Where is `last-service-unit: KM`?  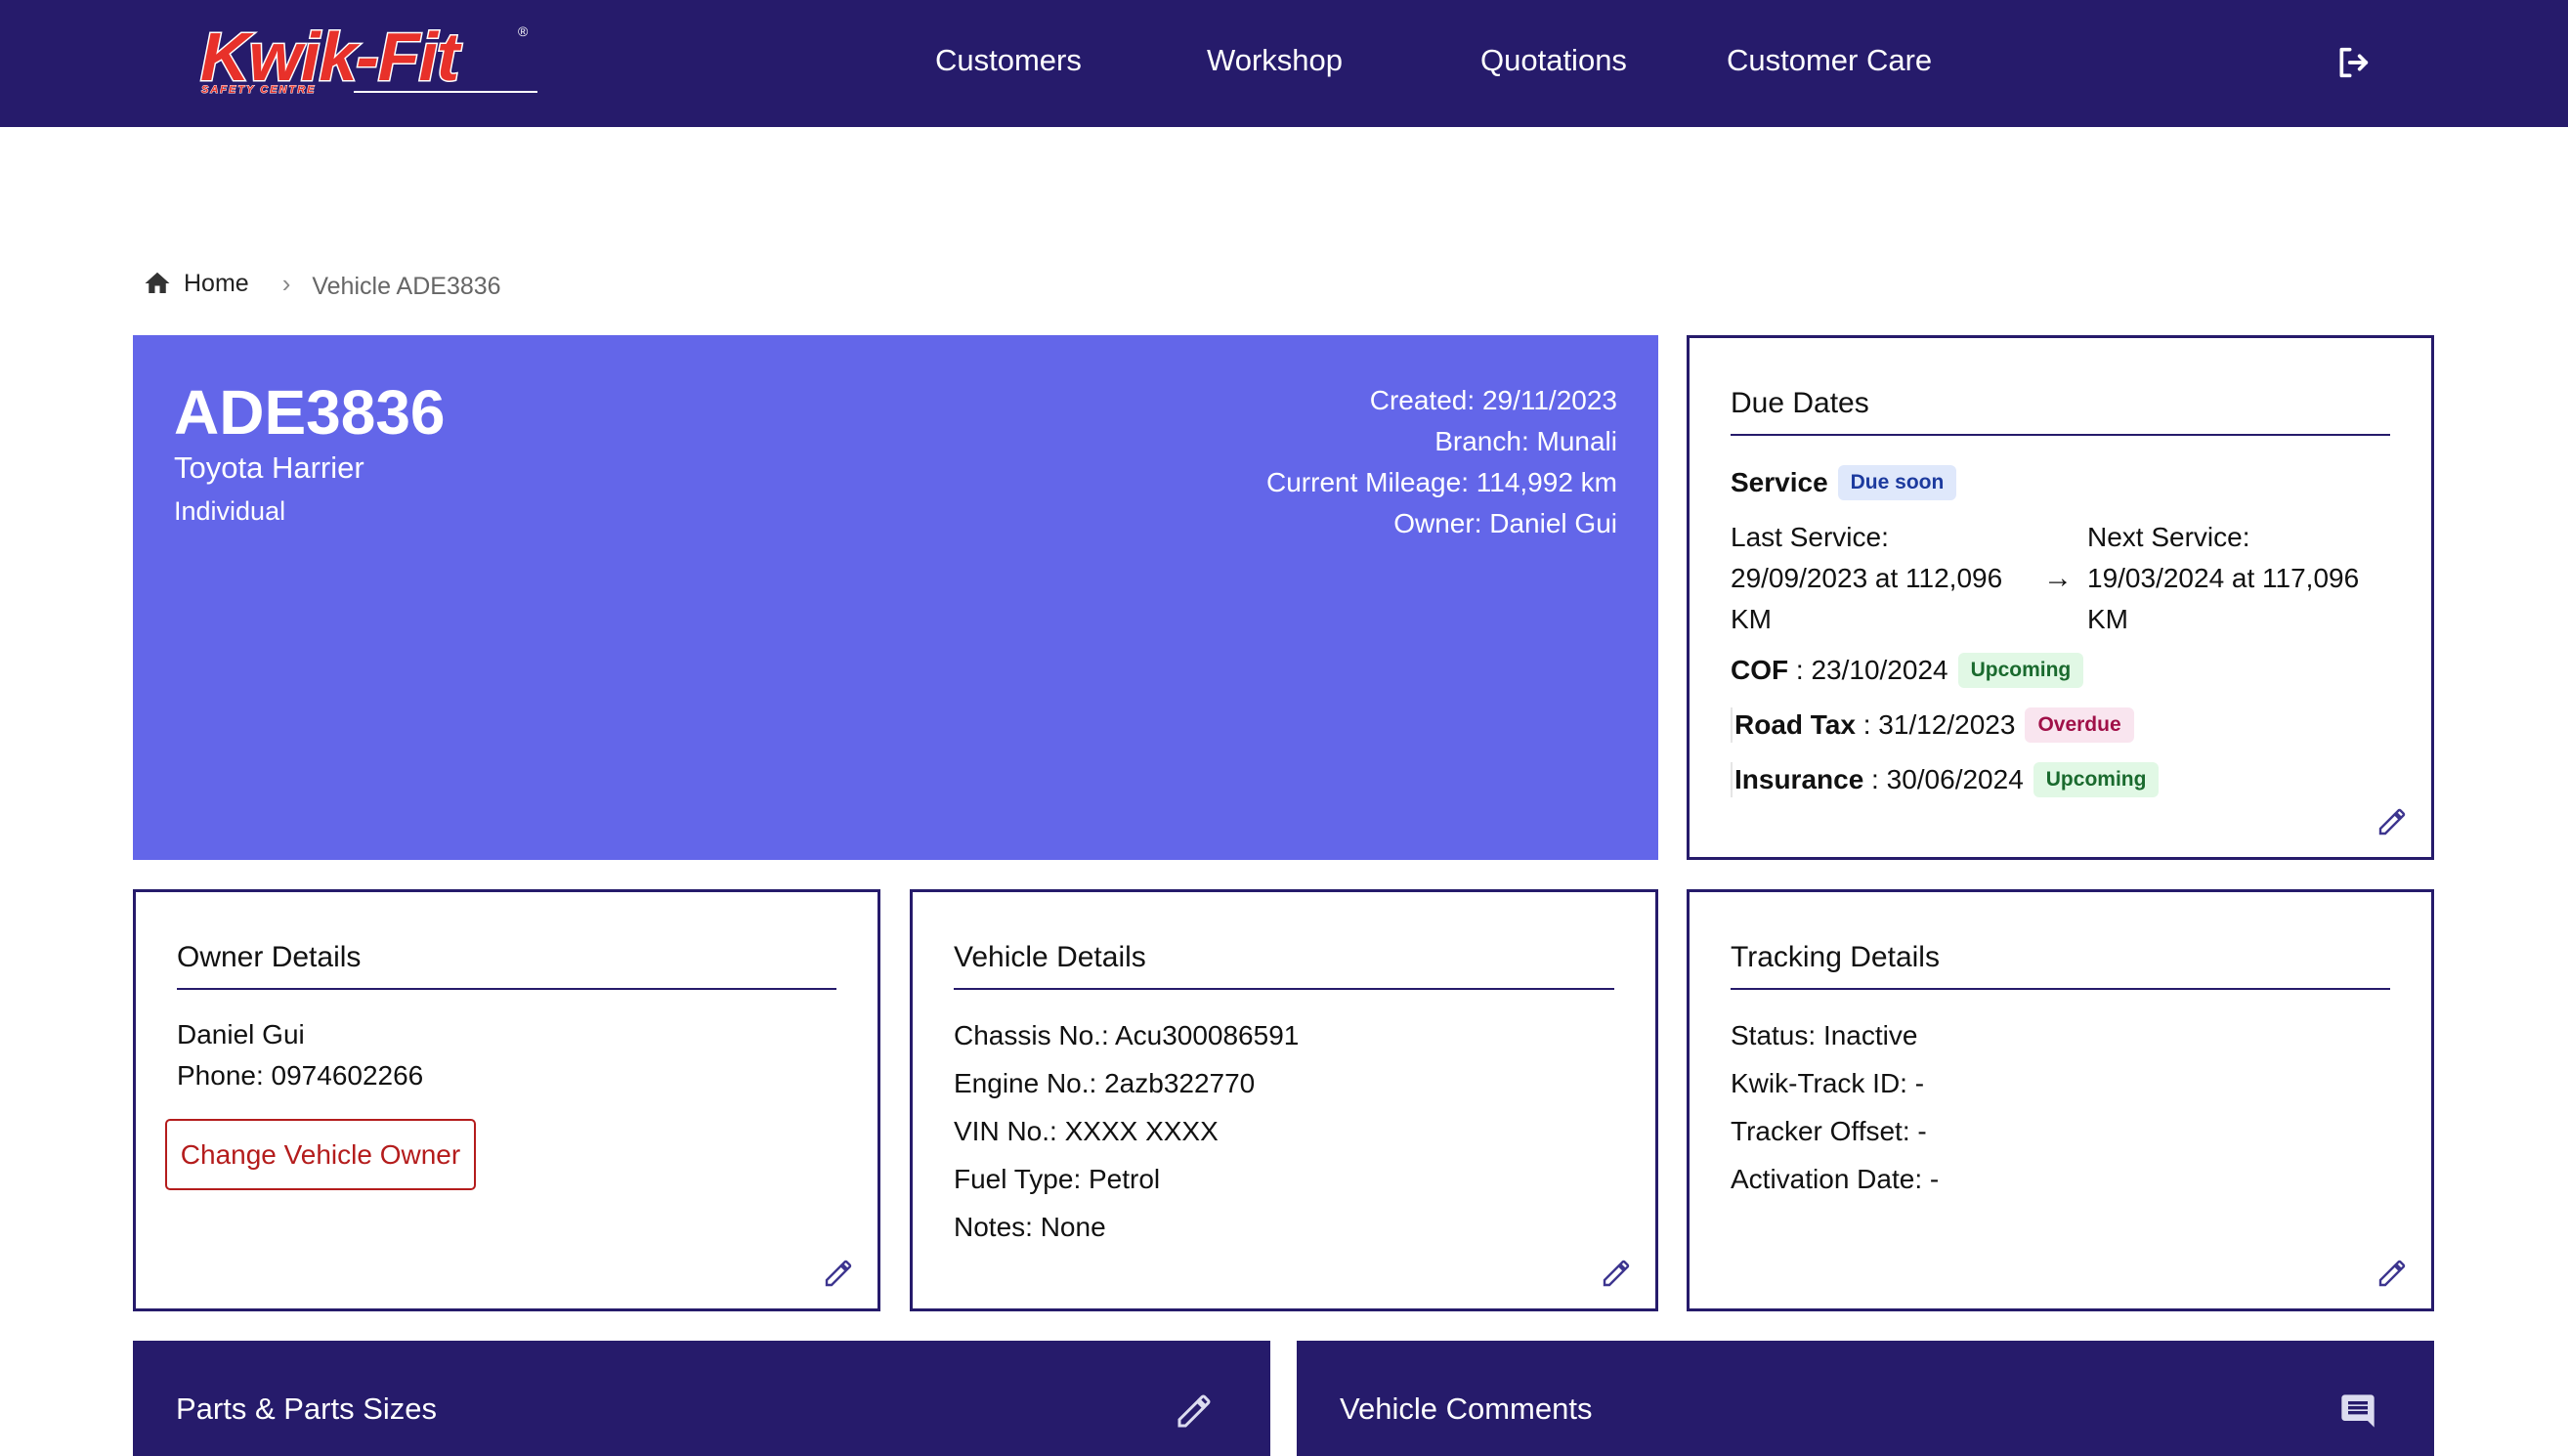
last-service-unit: KM is located at coordinates (1751, 619).